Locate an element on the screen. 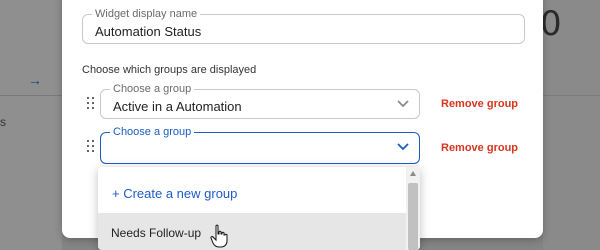  group-select-1: Choose a group Active in a Automation is located at coordinates (260, 100).